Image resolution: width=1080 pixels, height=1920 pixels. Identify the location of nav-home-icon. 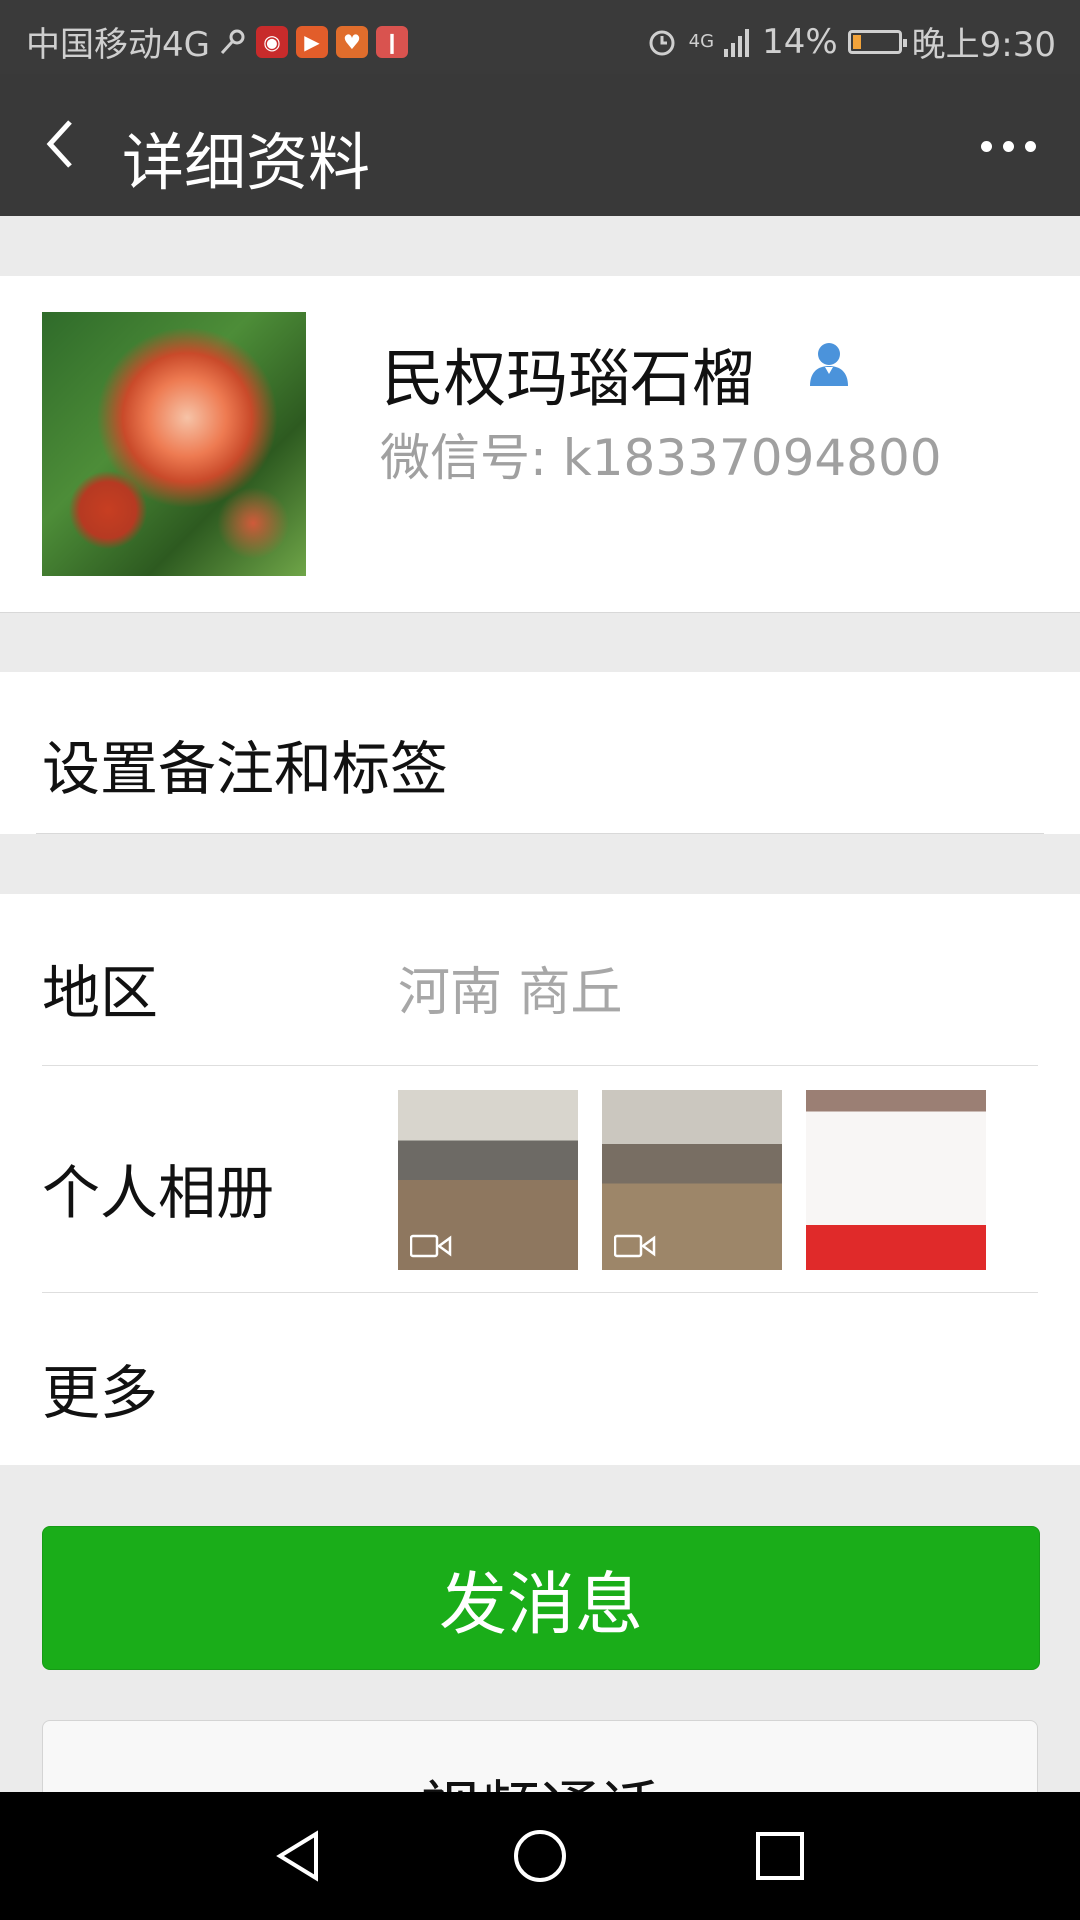
(540, 1856).